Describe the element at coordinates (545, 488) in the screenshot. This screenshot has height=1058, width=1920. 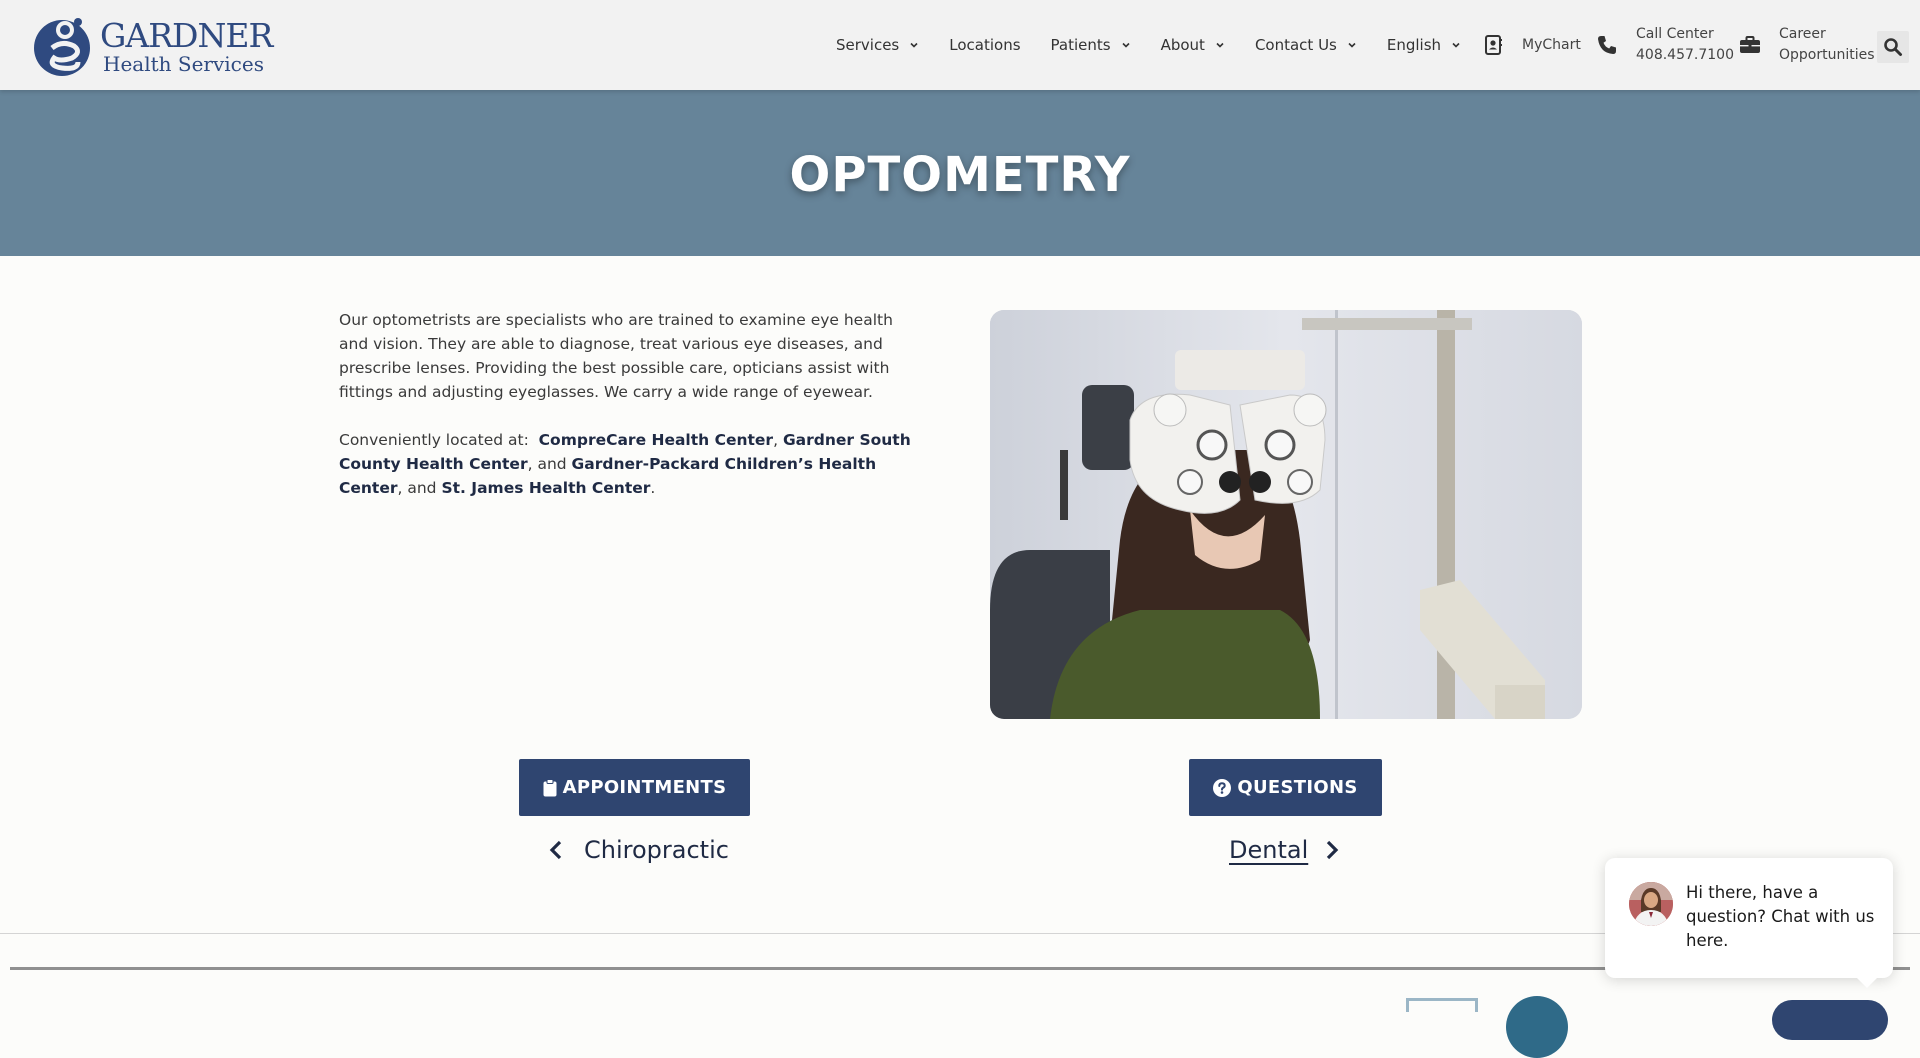
I see `location-link: St. James Health Center` at that location.